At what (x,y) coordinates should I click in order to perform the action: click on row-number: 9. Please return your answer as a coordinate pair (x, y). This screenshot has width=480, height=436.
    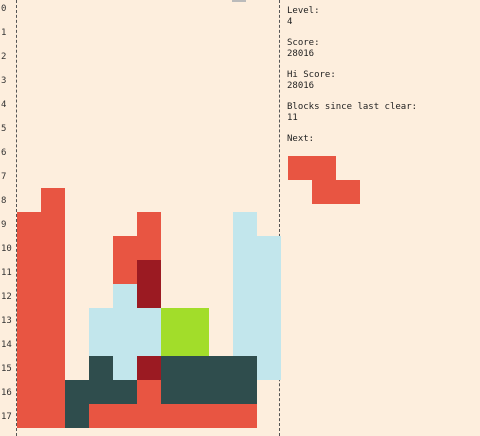
    Looking at the image, I should click on (4, 225).